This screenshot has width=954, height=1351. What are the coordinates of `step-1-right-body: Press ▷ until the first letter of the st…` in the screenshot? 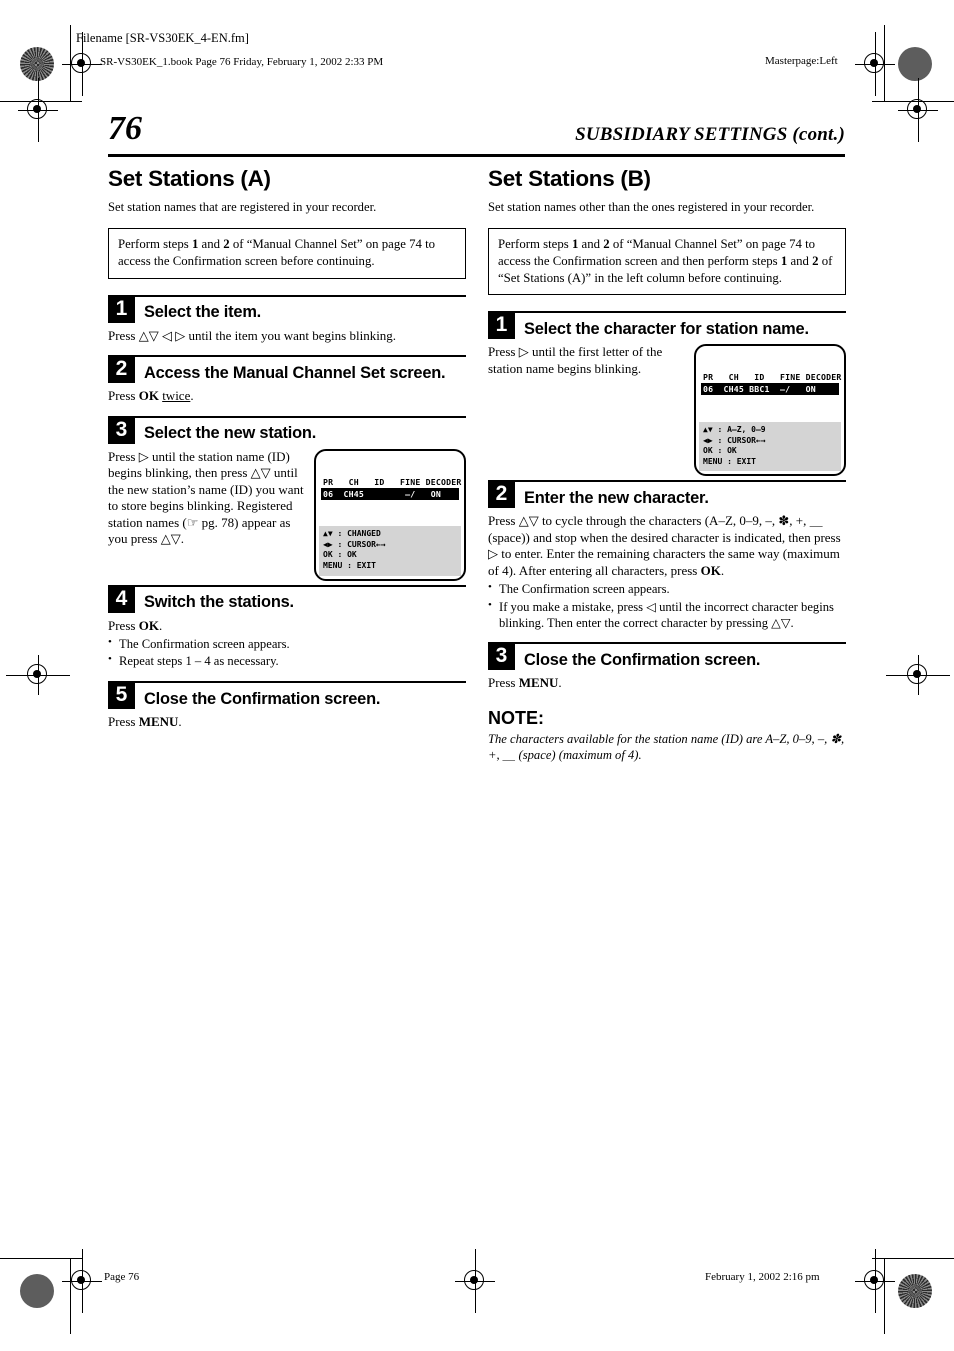 It's located at (575, 360).